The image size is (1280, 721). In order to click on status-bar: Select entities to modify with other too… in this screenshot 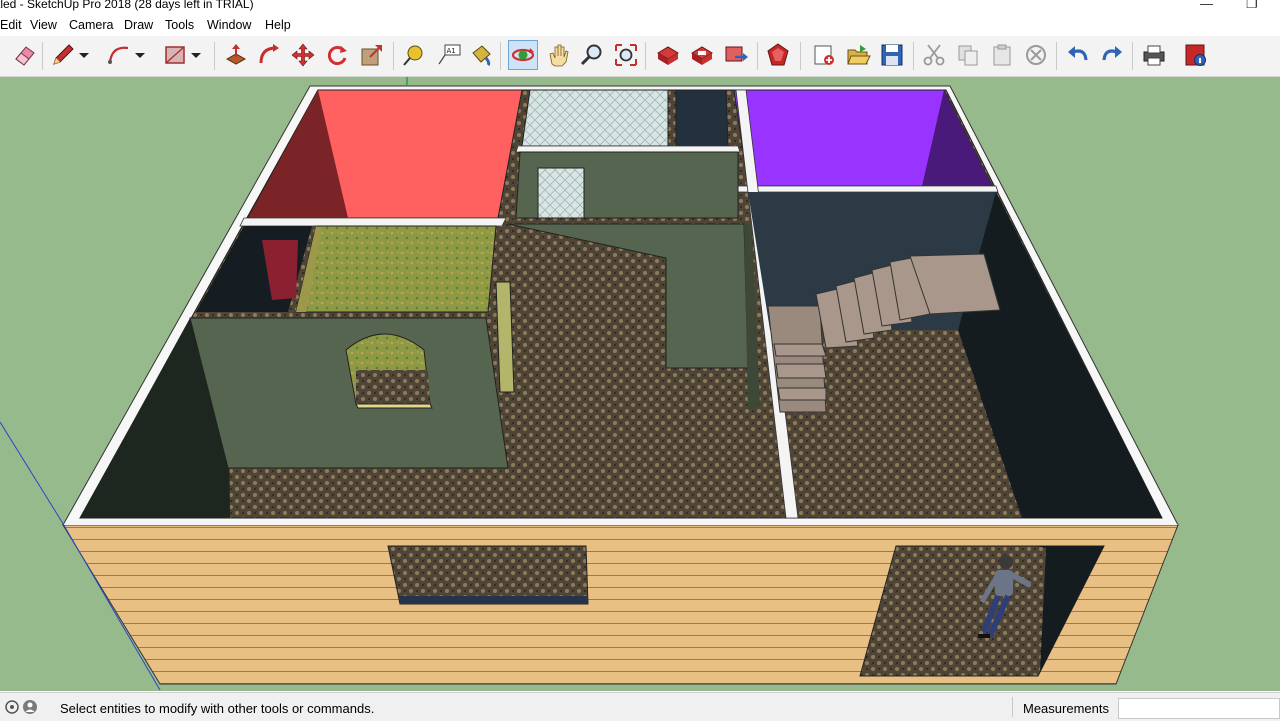, I will do `click(640, 706)`.